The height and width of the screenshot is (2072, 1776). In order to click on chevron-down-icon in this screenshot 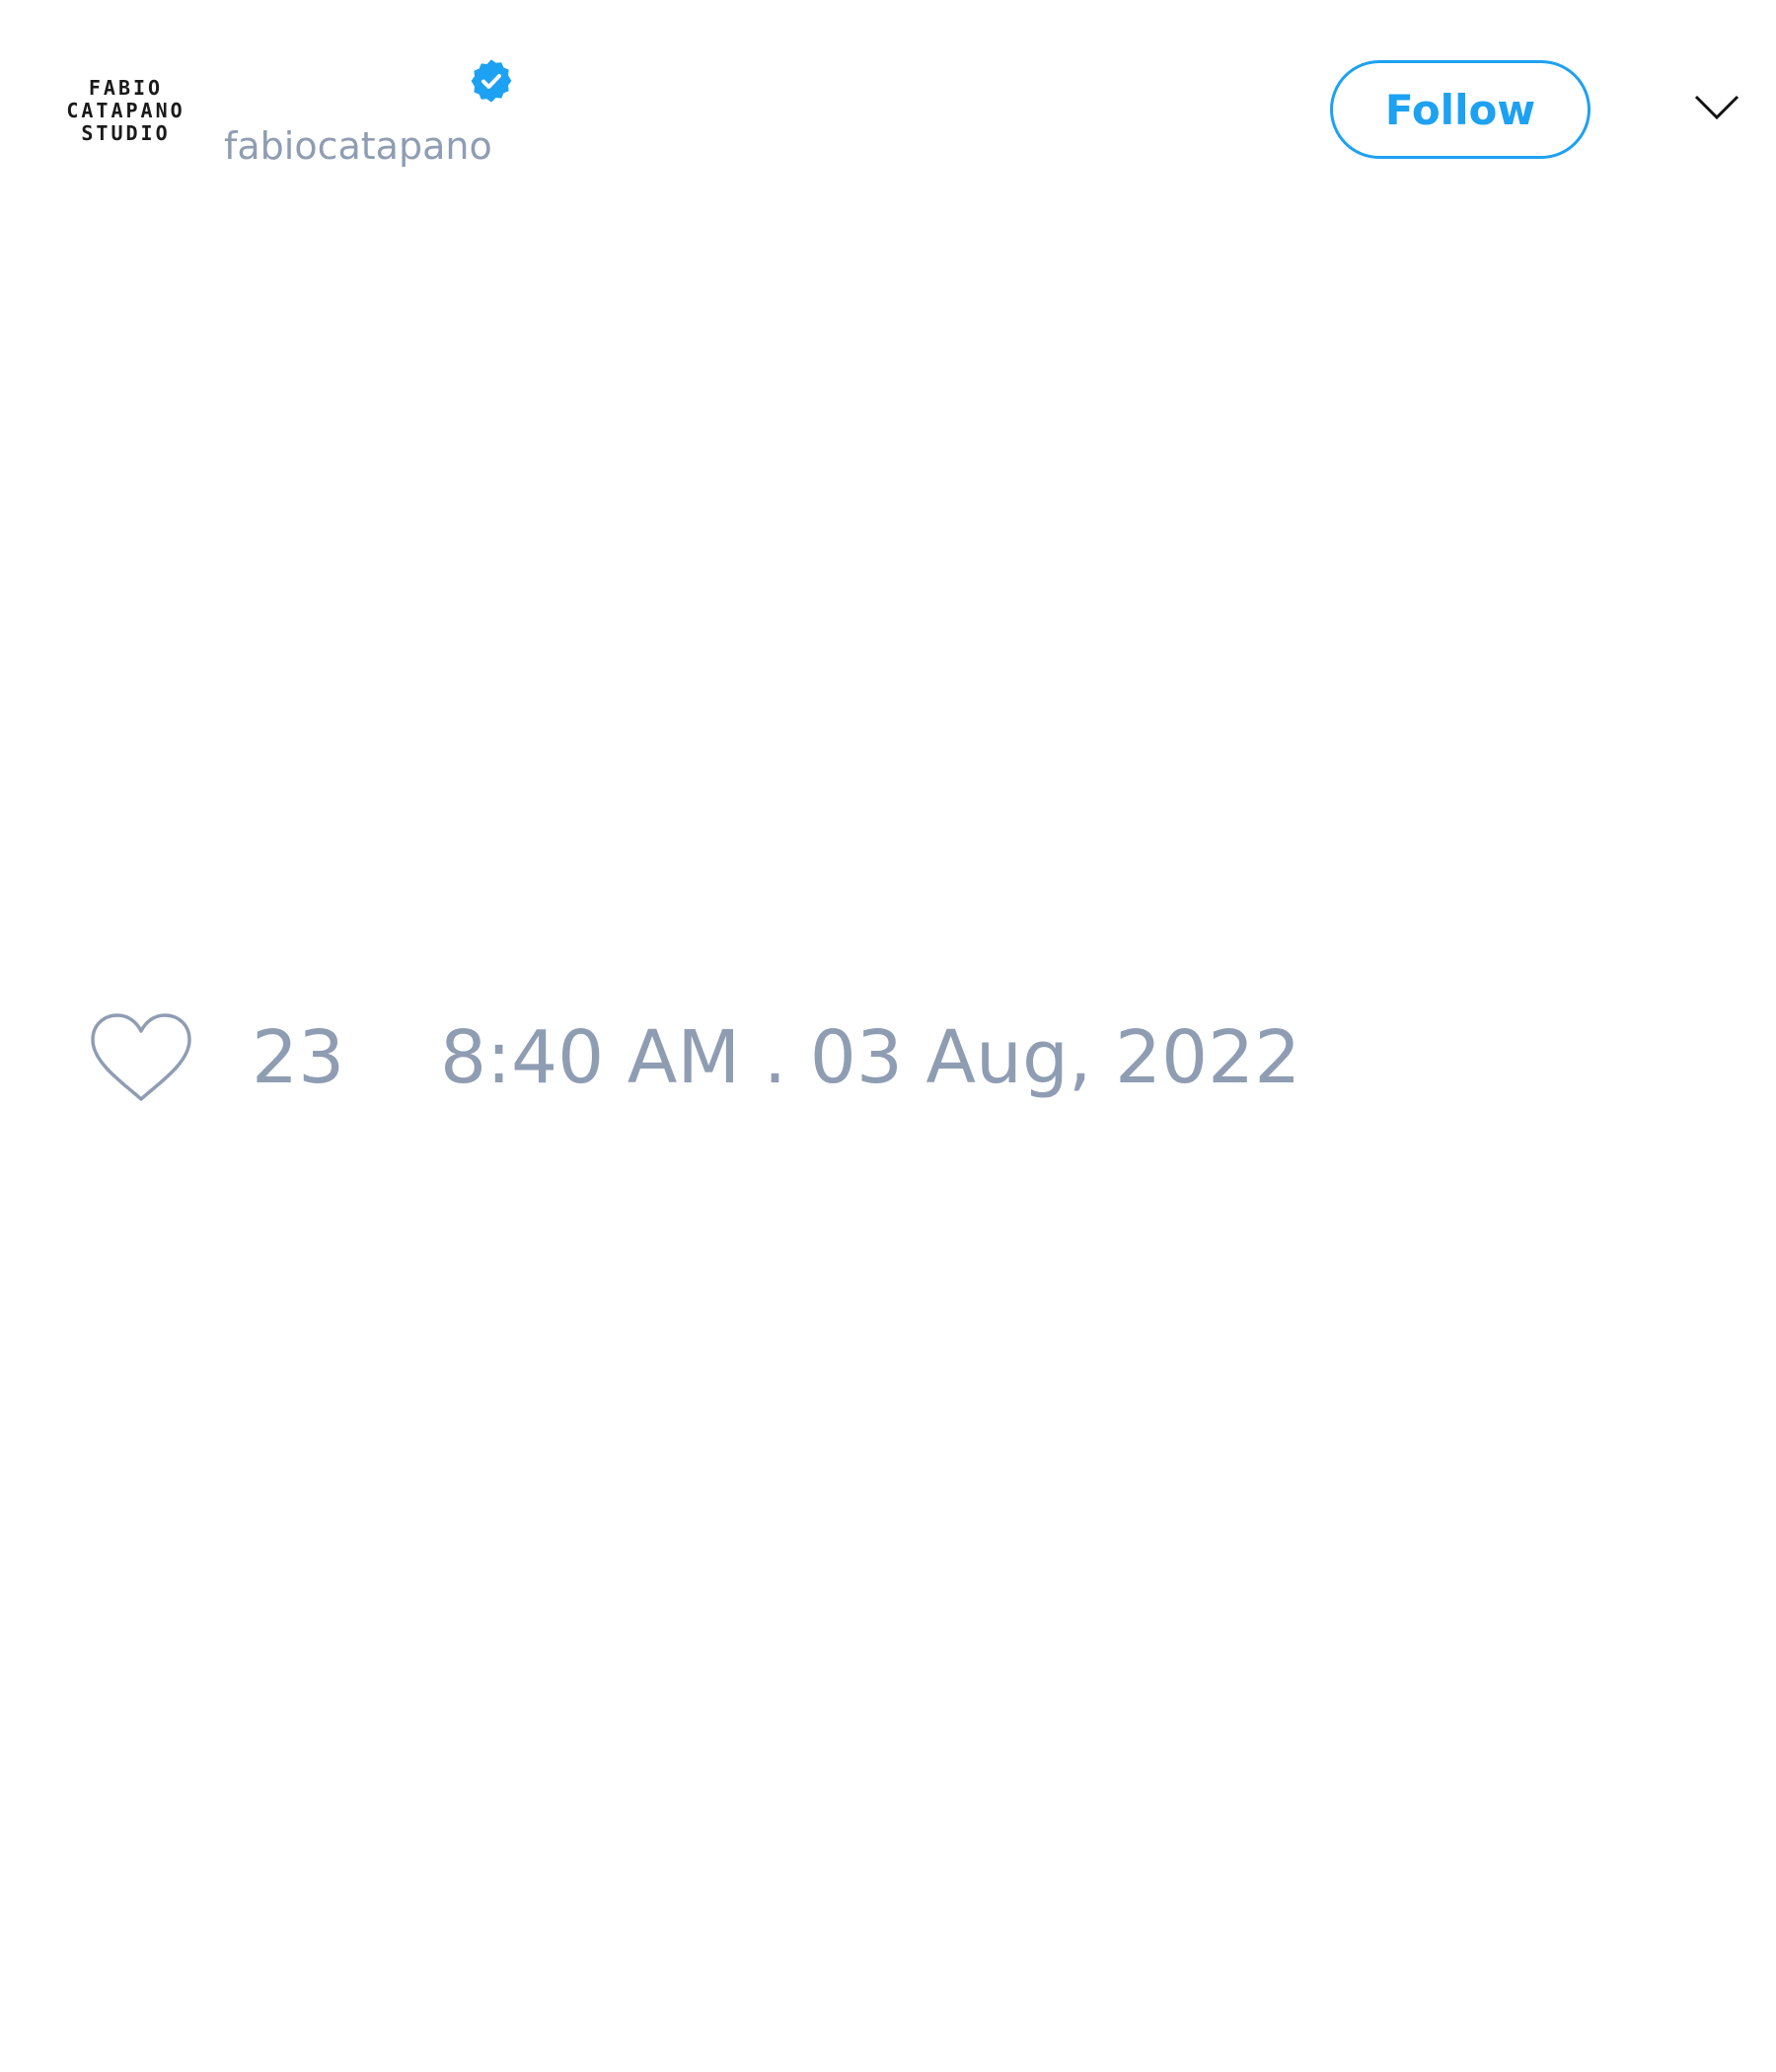, I will do `click(1717, 108)`.